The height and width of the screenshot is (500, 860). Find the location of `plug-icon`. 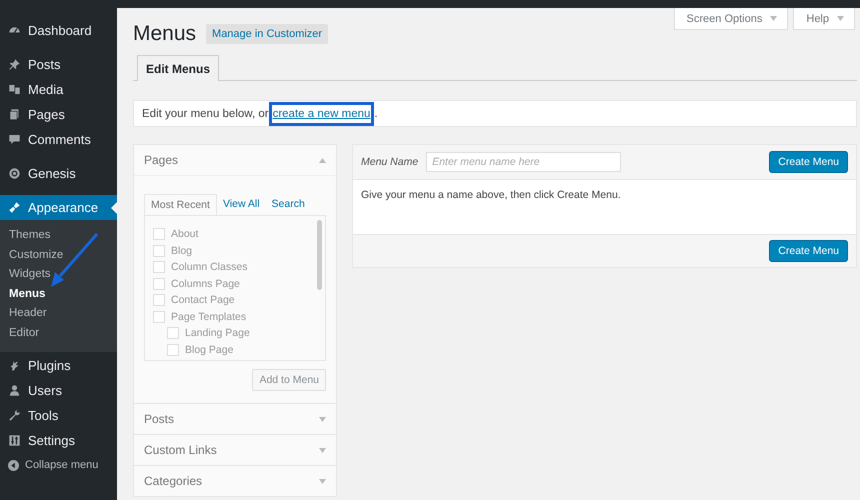

plug-icon is located at coordinates (14, 365).